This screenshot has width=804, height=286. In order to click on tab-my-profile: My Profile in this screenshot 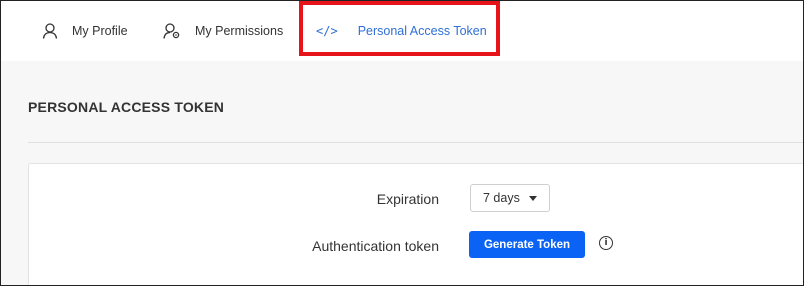, I will do `click(85, 31)`.